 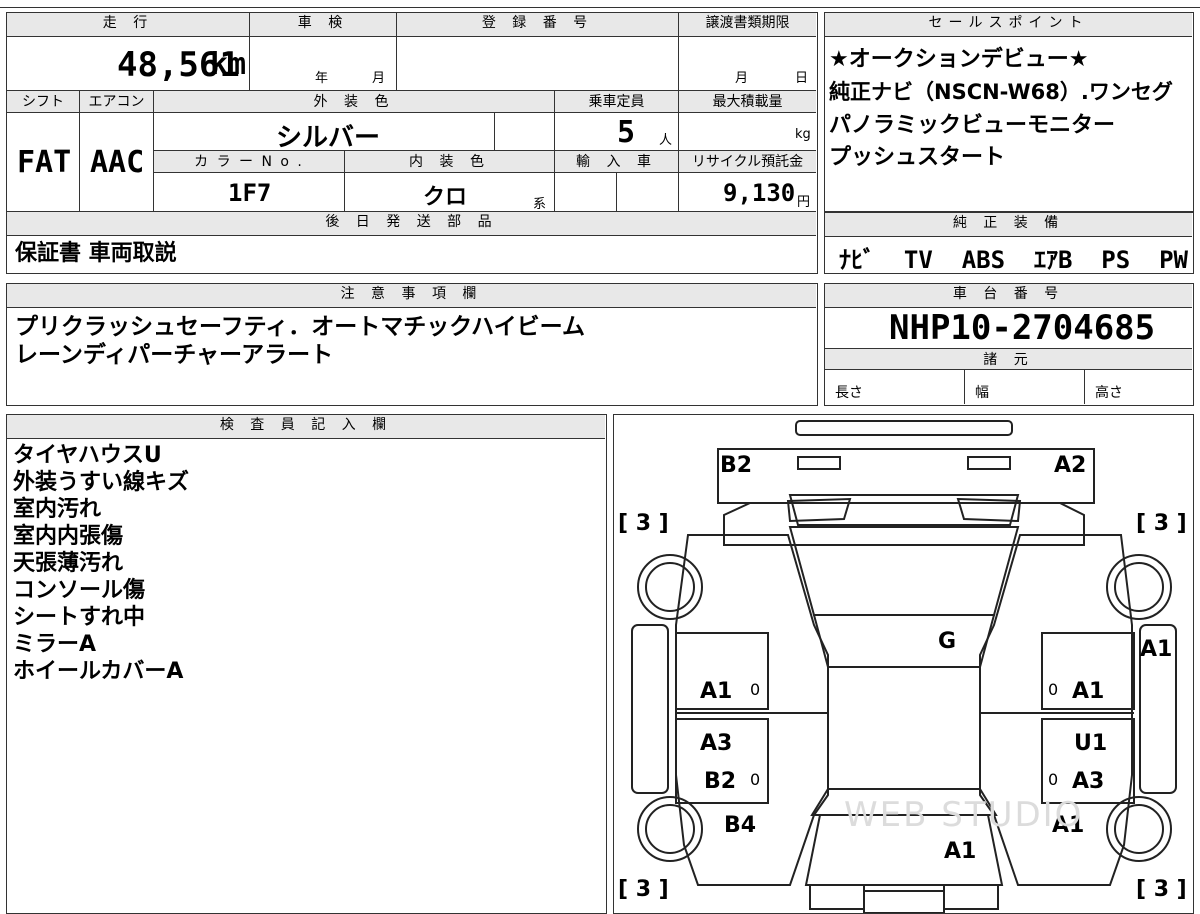 I want to click on capacity-unit: 人, so click(x=666, y=140).